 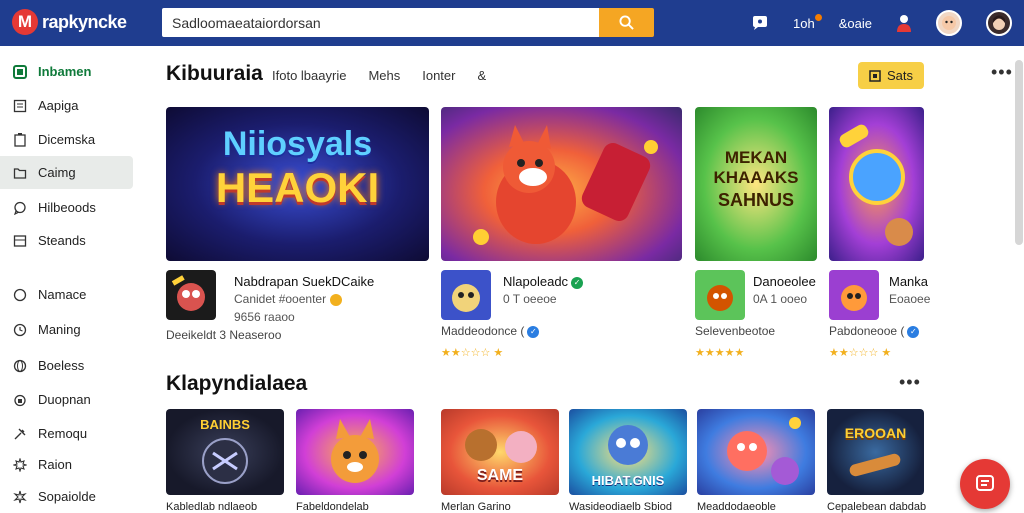 I want to click on avatar, so click(x=949, y=23).